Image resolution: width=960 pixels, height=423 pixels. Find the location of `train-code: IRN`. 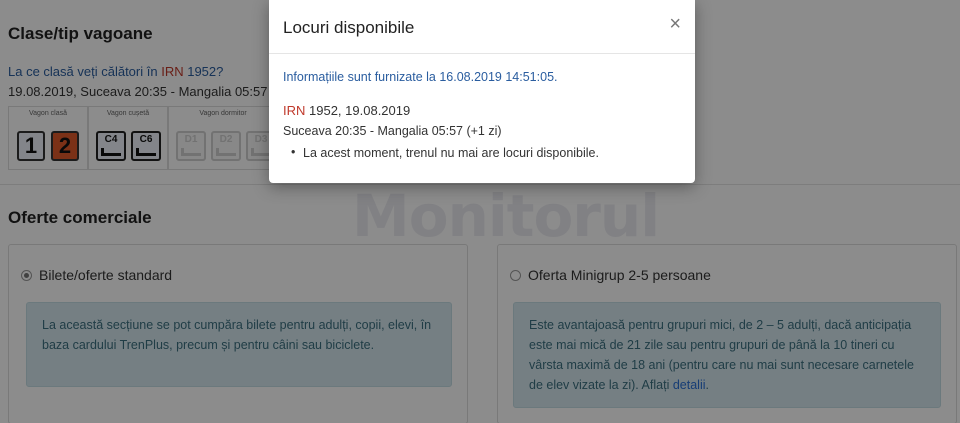

train-code: IRN is located at coordinates (294, 110).